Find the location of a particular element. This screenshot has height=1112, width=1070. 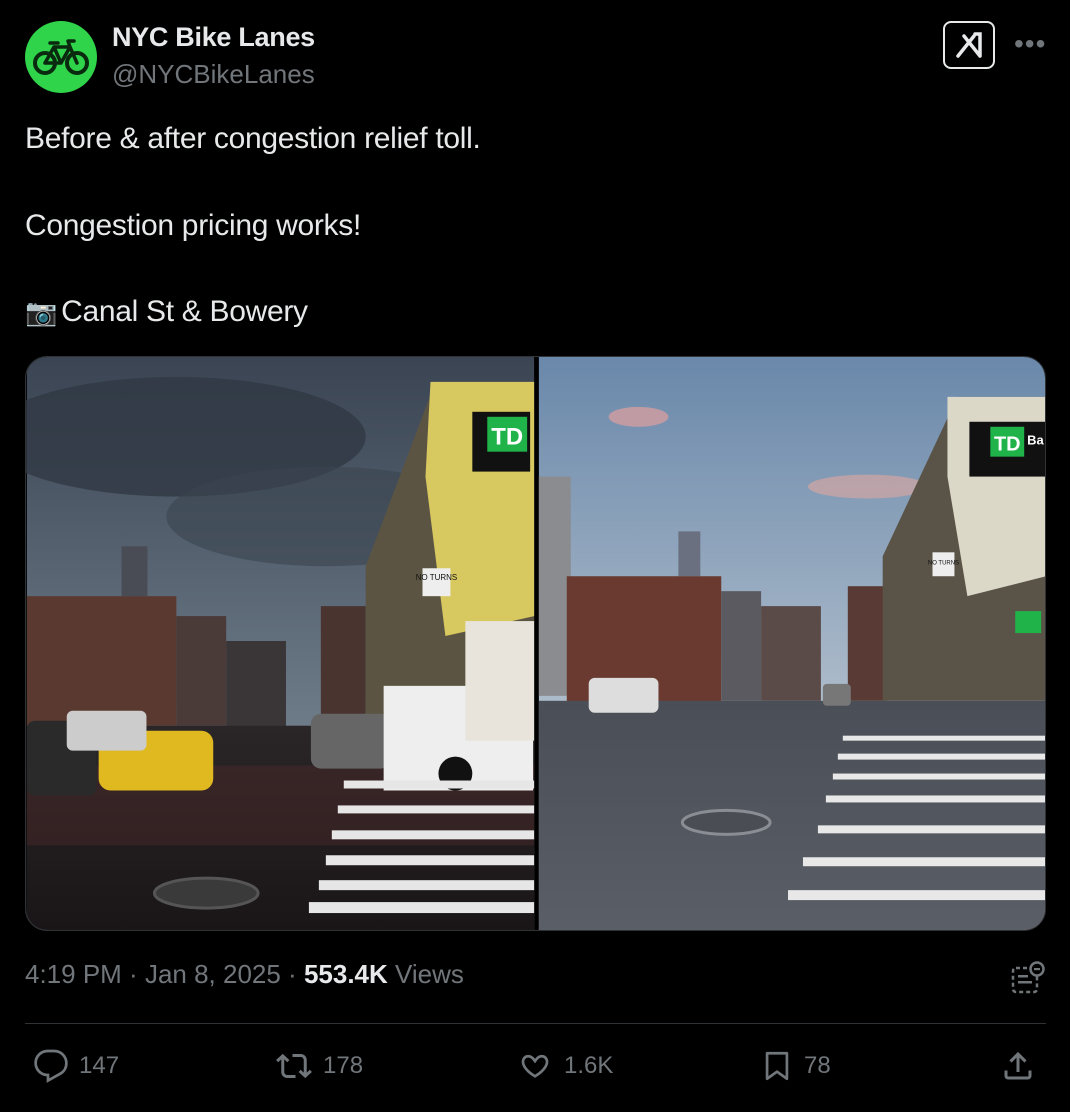

share-icon is located at coordinates (1018, 1065).